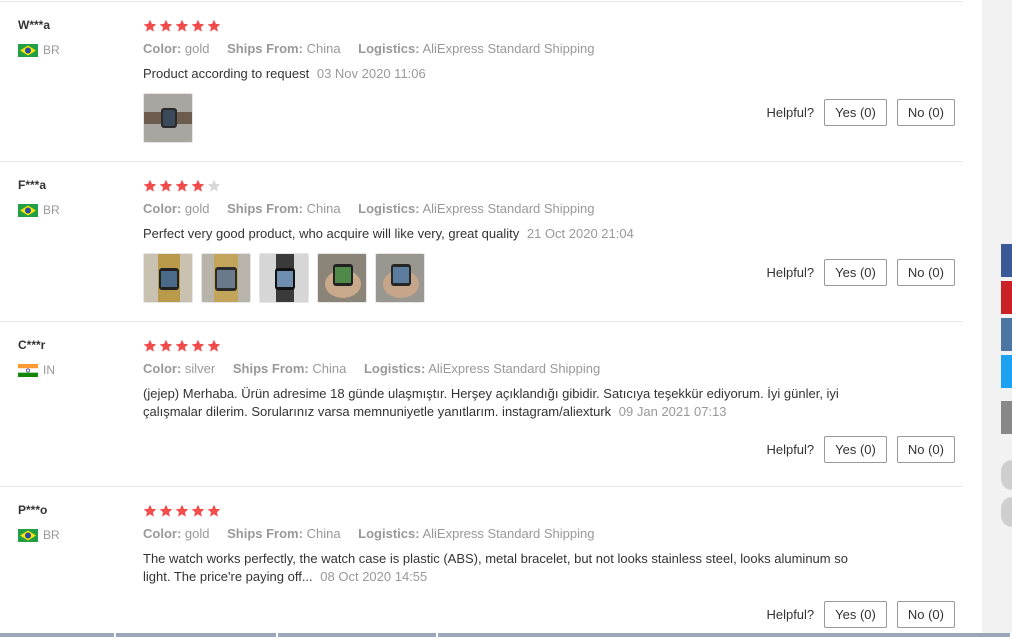 This screenshot has height=637, width=1012. What do you see at coordinates (1006, 475) in the screenshot?
I see `scroll-circle-icon` at bounding box center [1006, 475].